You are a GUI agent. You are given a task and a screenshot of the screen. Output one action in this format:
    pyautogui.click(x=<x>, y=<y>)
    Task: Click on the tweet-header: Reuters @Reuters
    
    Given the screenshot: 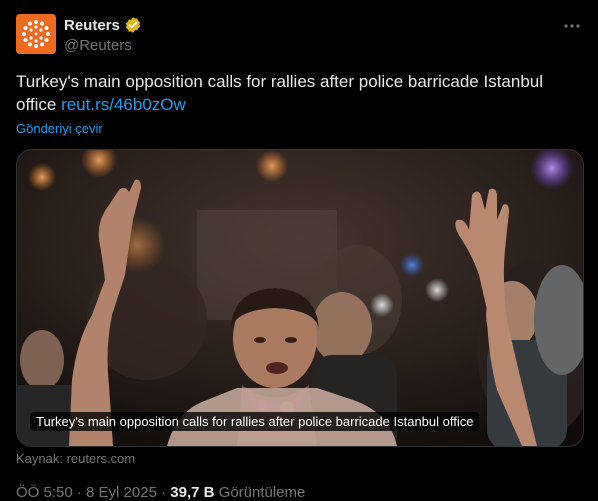 What is the action you would take?
    pyautogui.click(x=299, y=36)
    